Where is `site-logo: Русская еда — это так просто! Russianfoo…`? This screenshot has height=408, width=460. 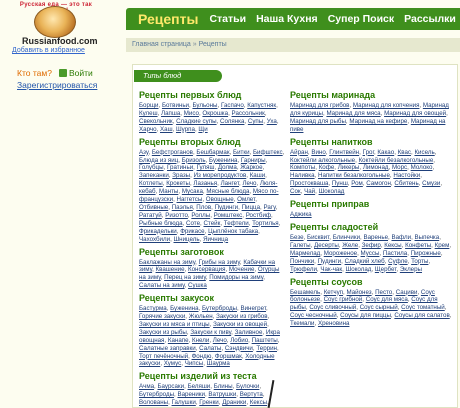 site-logo: Русская еда — это так просто! Russianfoo… is located at coordinates (55, 24).